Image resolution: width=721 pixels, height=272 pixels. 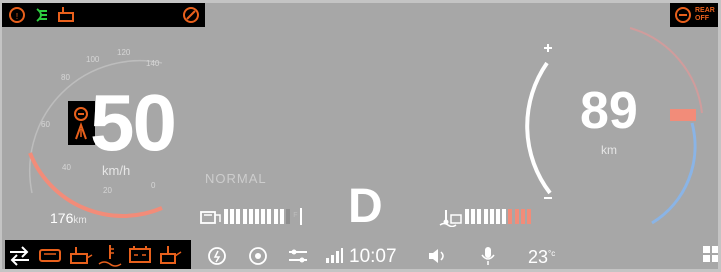 I want to click on coolant-level-bar, so click(x=505, y=216).